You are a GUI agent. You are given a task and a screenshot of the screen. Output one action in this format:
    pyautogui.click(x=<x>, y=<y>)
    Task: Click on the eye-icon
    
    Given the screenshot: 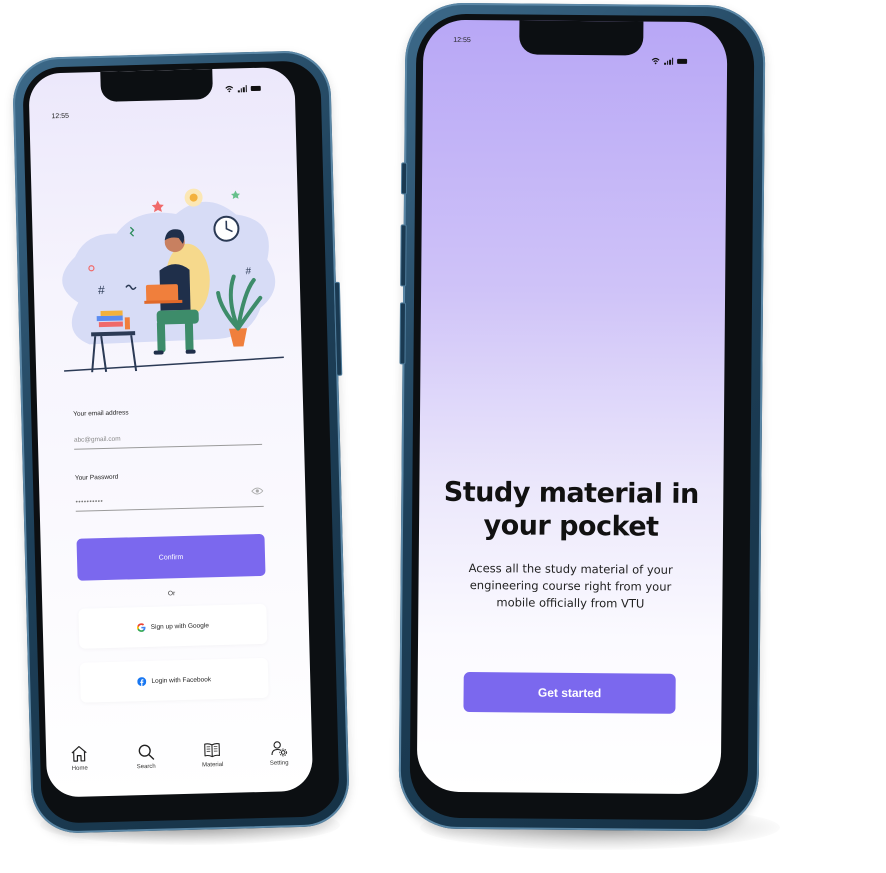 What is the action you would take?
    pyautogui.click(x=257, y=491)
    